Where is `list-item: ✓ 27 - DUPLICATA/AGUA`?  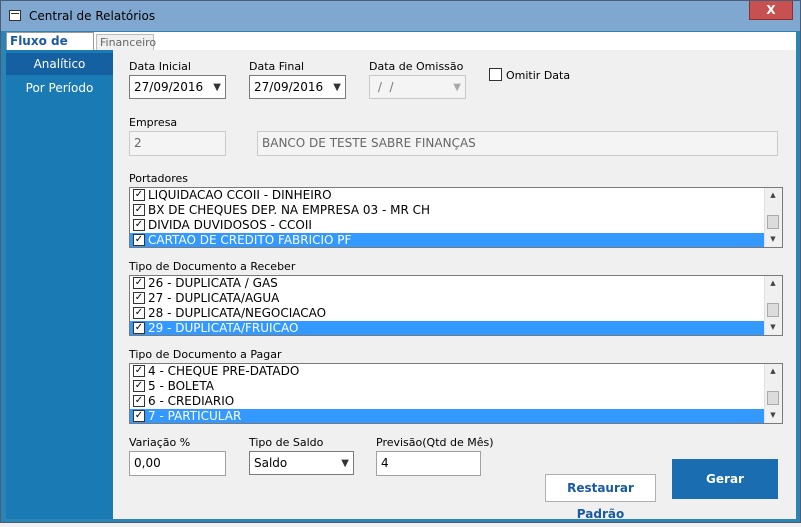
list-item: ✓ 27 - DUPLICATA/AGUA is located at coordinates (448, 298).